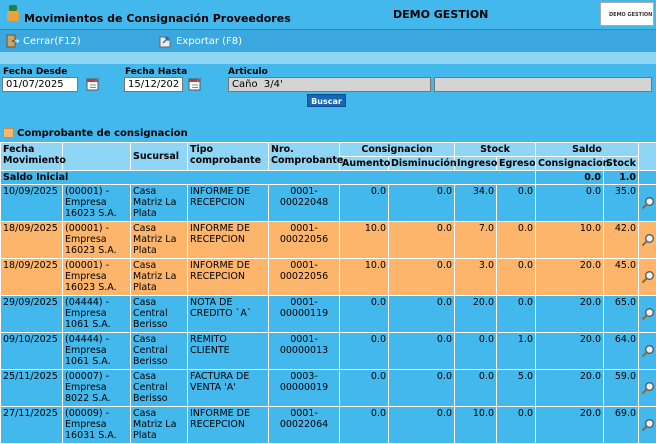 The width and height of the screenshot is (656, 444). What do you see at coordinates (305, 156) in the screenshot?
I see `header-nro: Nro. Comprobante` at bounding box center [305, 156].